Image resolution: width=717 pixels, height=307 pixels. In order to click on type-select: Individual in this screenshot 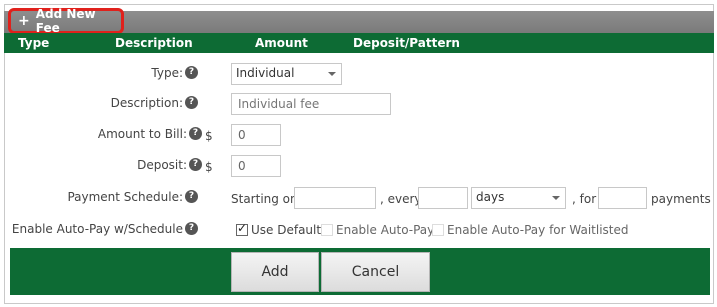, I will do `click(286, 74)`.